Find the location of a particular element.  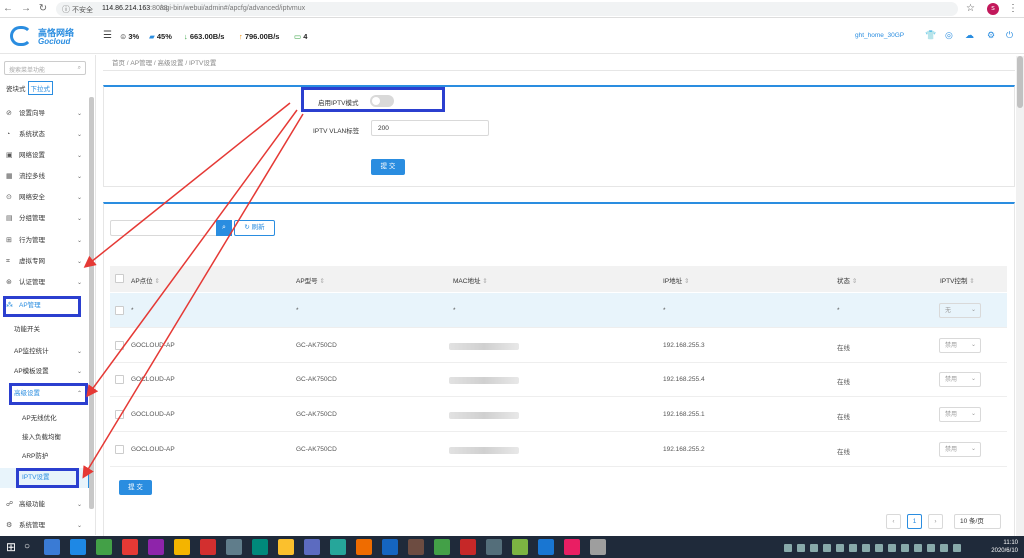

annotation-arrows is located at coordinates (193, 290).